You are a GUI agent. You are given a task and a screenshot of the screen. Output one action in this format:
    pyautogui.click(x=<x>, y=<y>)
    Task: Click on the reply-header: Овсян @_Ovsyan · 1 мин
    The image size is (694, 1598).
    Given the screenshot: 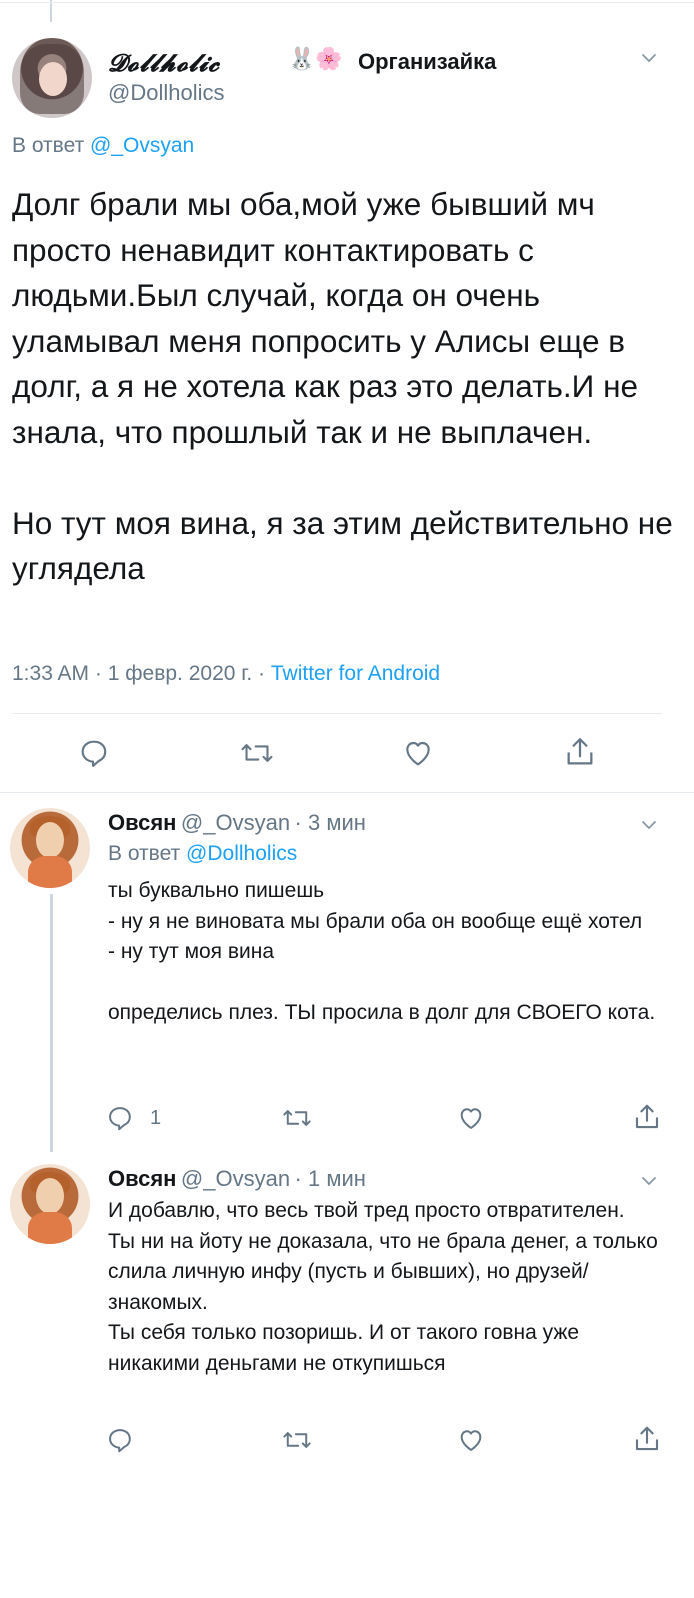 What is the action you would take?
    pyautogui.click(x=237, y=1179)
    